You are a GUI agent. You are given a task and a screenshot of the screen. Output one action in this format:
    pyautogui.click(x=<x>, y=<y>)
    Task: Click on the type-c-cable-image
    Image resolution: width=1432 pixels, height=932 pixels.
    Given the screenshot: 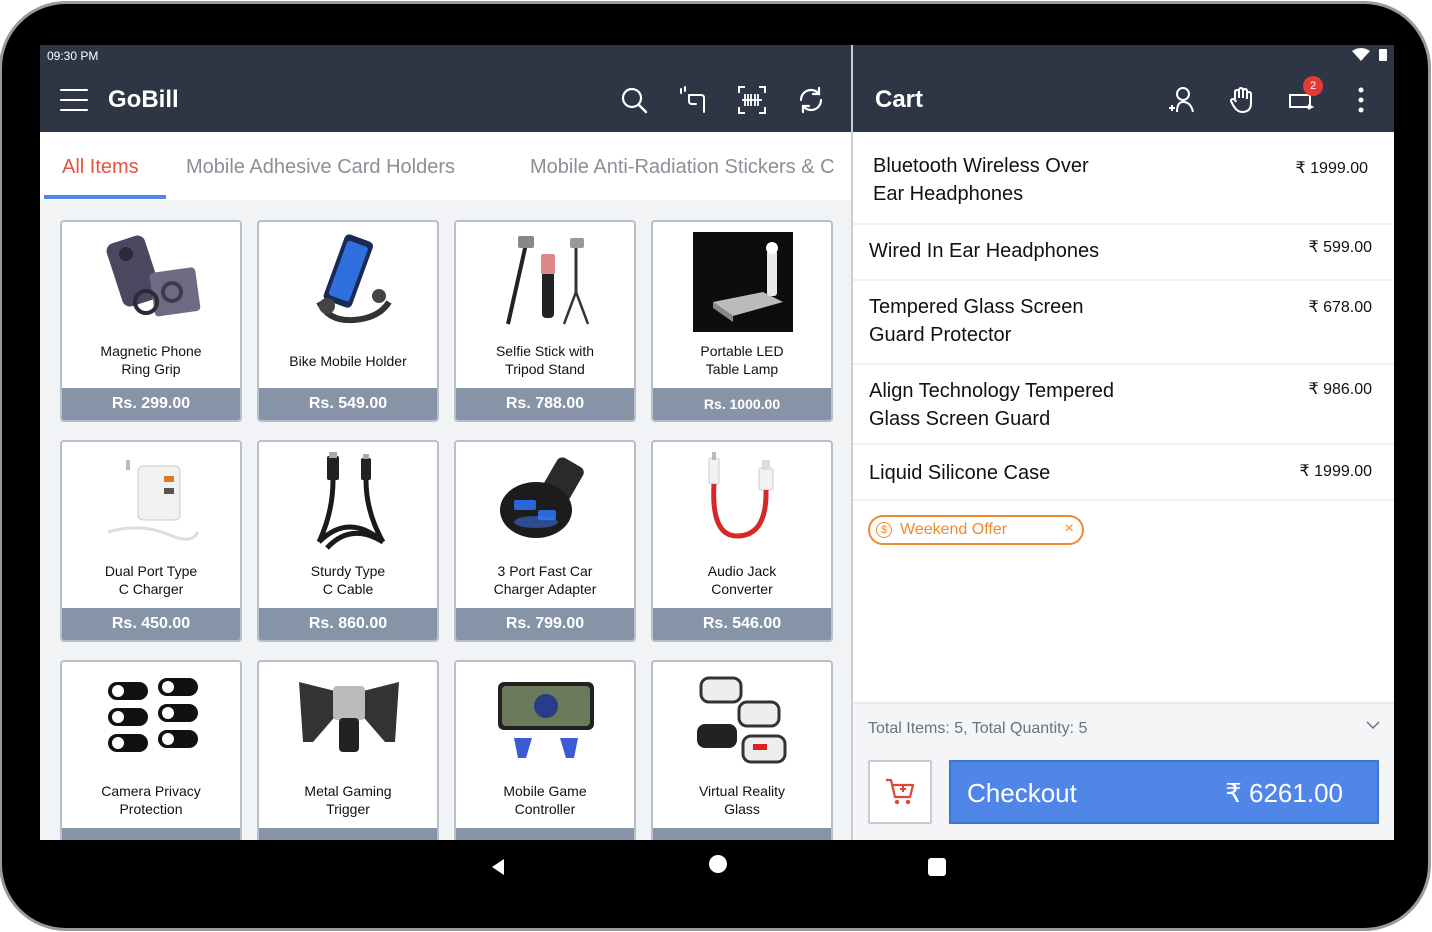 What is the action you would take?
    pyautogui.click(x=351, y=501)
    